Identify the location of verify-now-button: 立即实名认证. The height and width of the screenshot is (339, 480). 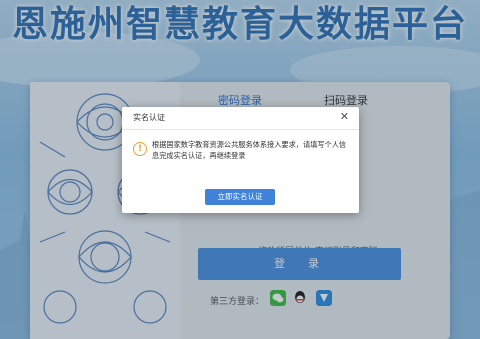
(240, 197).